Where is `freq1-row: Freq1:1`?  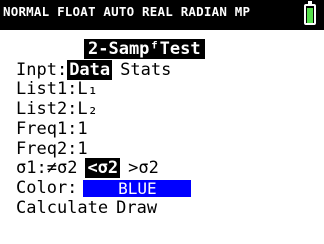
freq1-row: Freq1:1 is located at coordinates (52, 129).